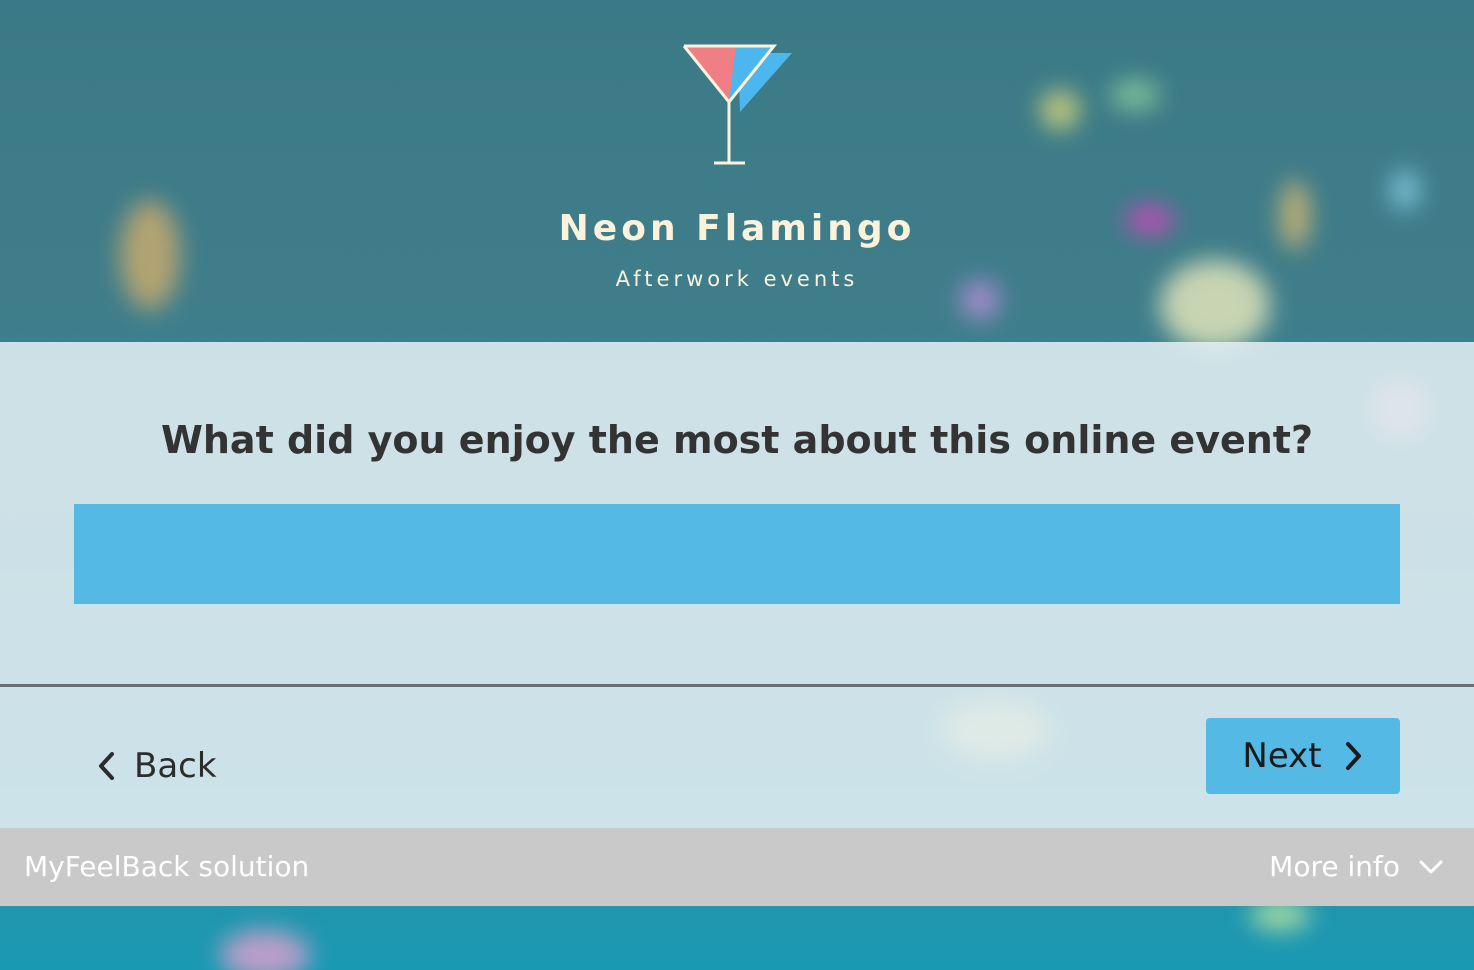  Describe the element at coordinates (1334, 866) in the screenshot. I see `more-info-label: More info` at that location.